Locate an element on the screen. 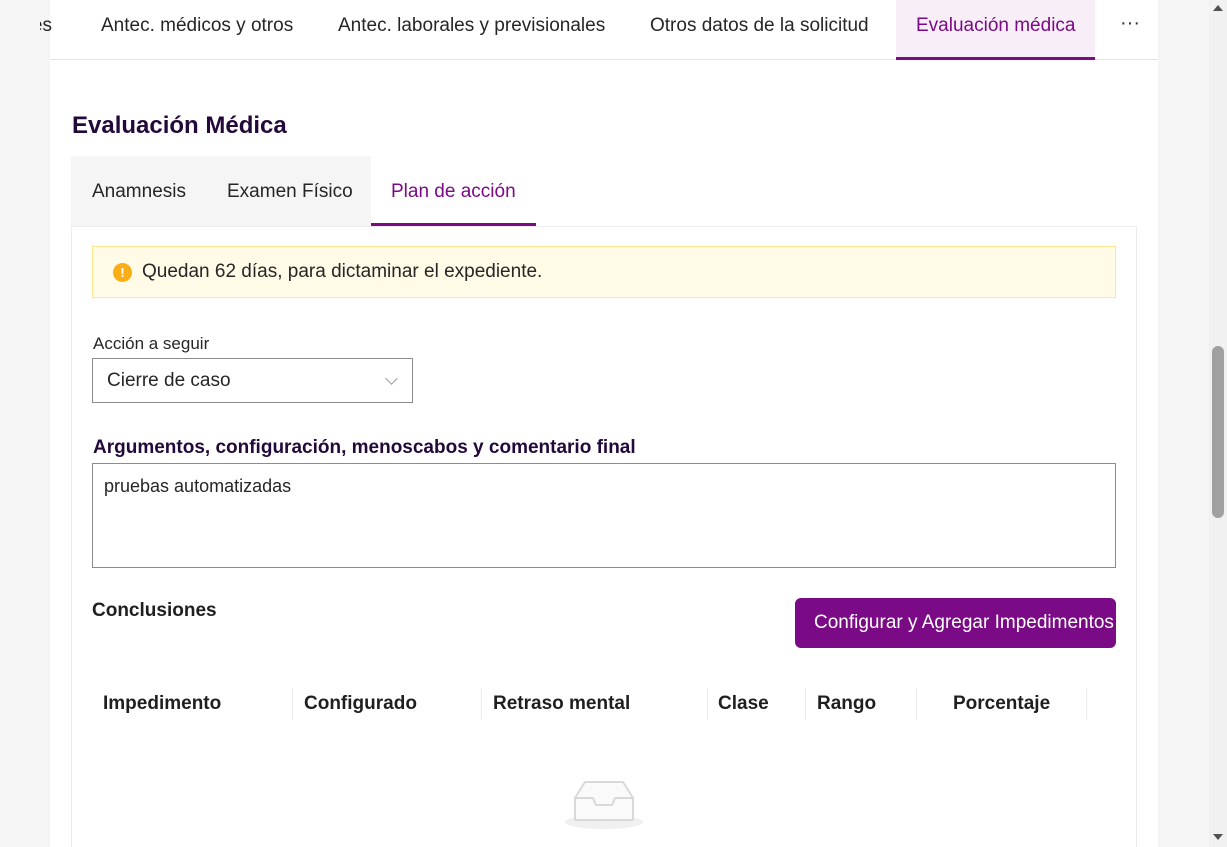 This screenshot has width=1227, height=847. arguments-value: pruebas automatizadas is located at coordinates (198, 486).